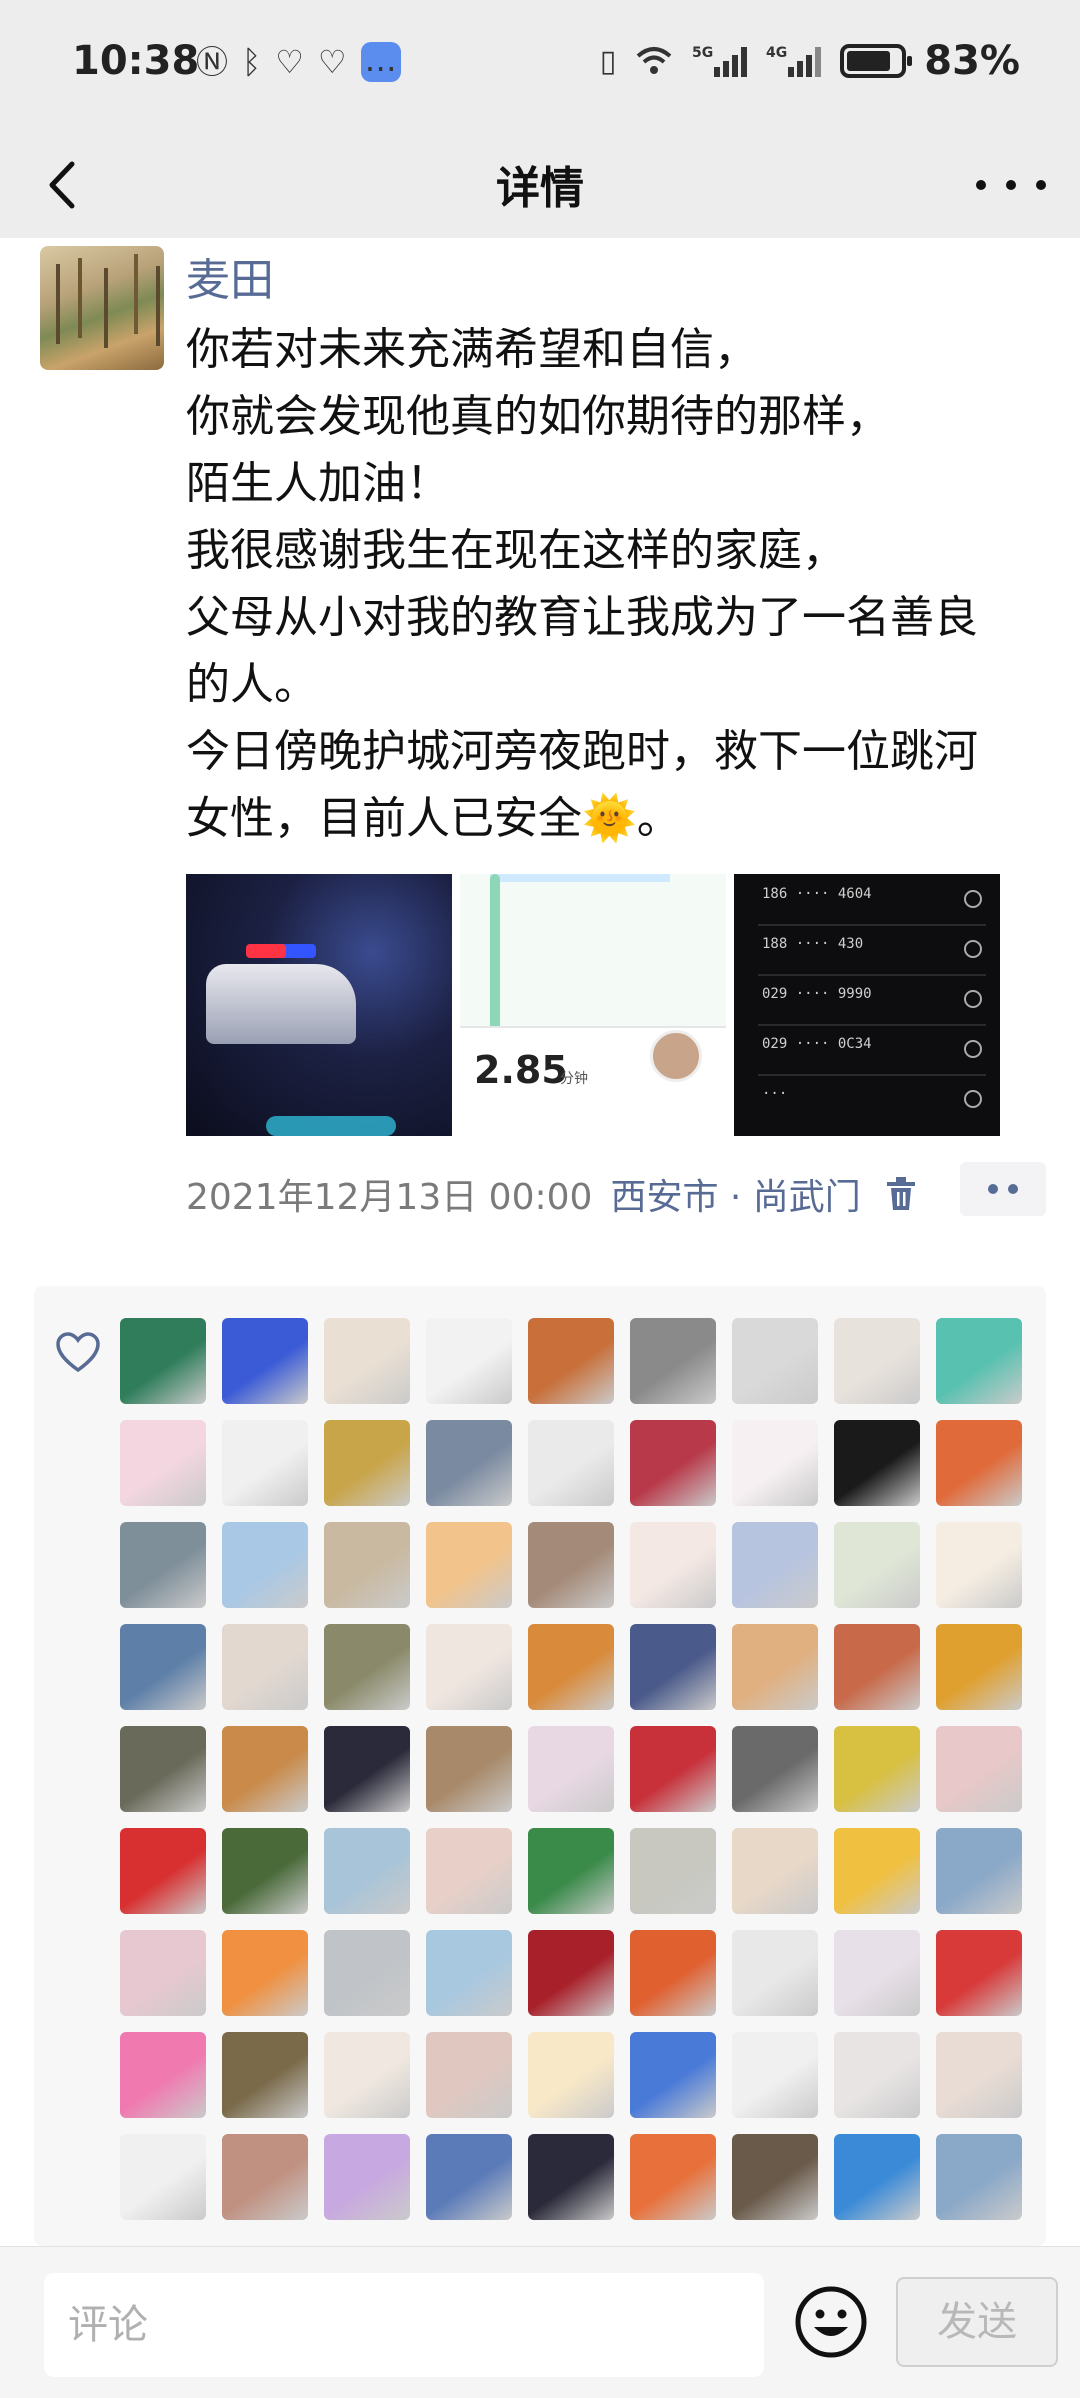 Image resolution: width=1080 pixels, height=2398 pixels. What do you see at coordinates (901, 1194) in the screenshot?
I see `trash-icon` at bounding box center [901, 1194].